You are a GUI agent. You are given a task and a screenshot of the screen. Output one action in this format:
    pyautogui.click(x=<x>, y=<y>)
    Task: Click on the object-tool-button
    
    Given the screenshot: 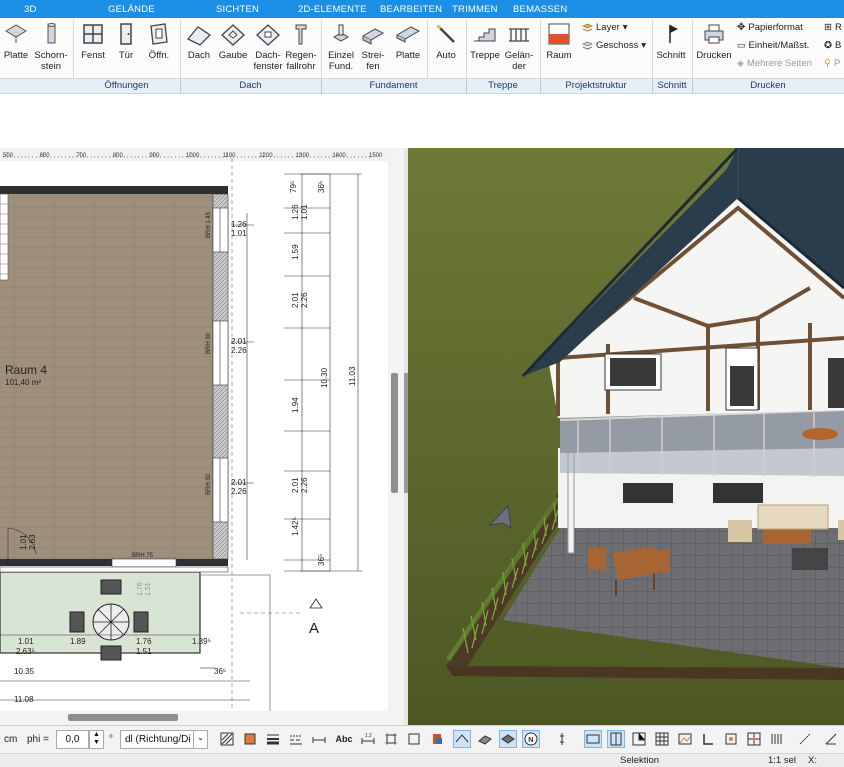 What is the action you would take?
    pyautogui.click(x=437, y=739)
    